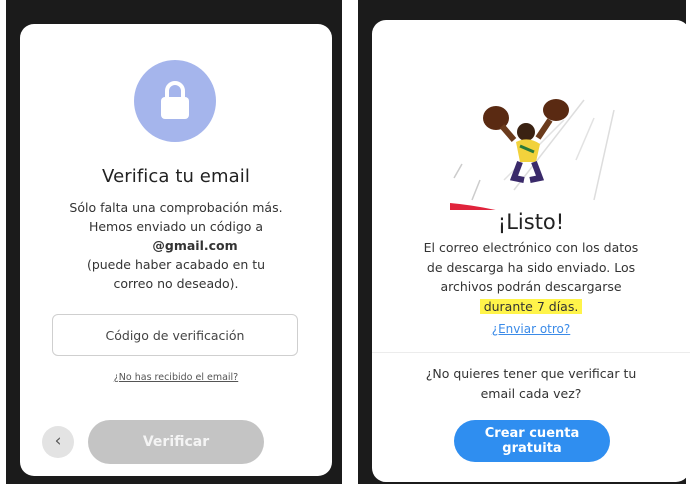  What do you see at coordinates (176, 226) in the screenshot?
I see `instruction-line: Hemos enviado un código a` at bounding box center [176, 226].